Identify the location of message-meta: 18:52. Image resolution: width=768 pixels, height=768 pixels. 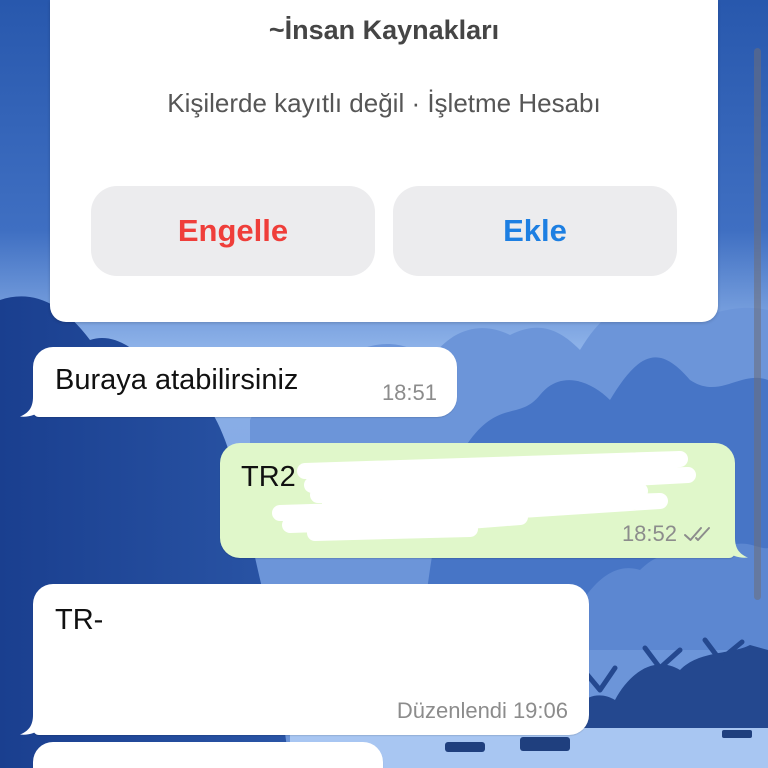
(668, 534).